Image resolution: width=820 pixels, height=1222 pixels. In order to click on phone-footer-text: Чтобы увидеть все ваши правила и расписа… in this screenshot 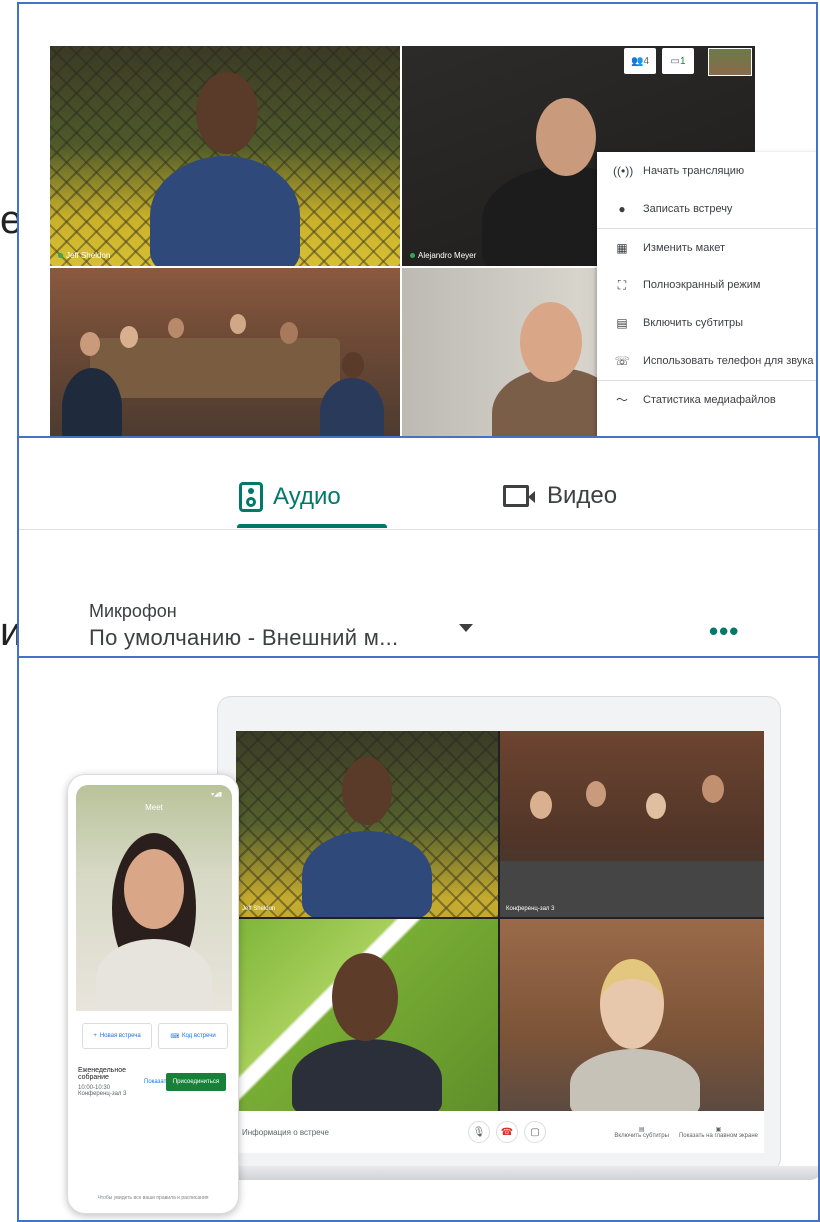, I will do `click(153, 1198)`.